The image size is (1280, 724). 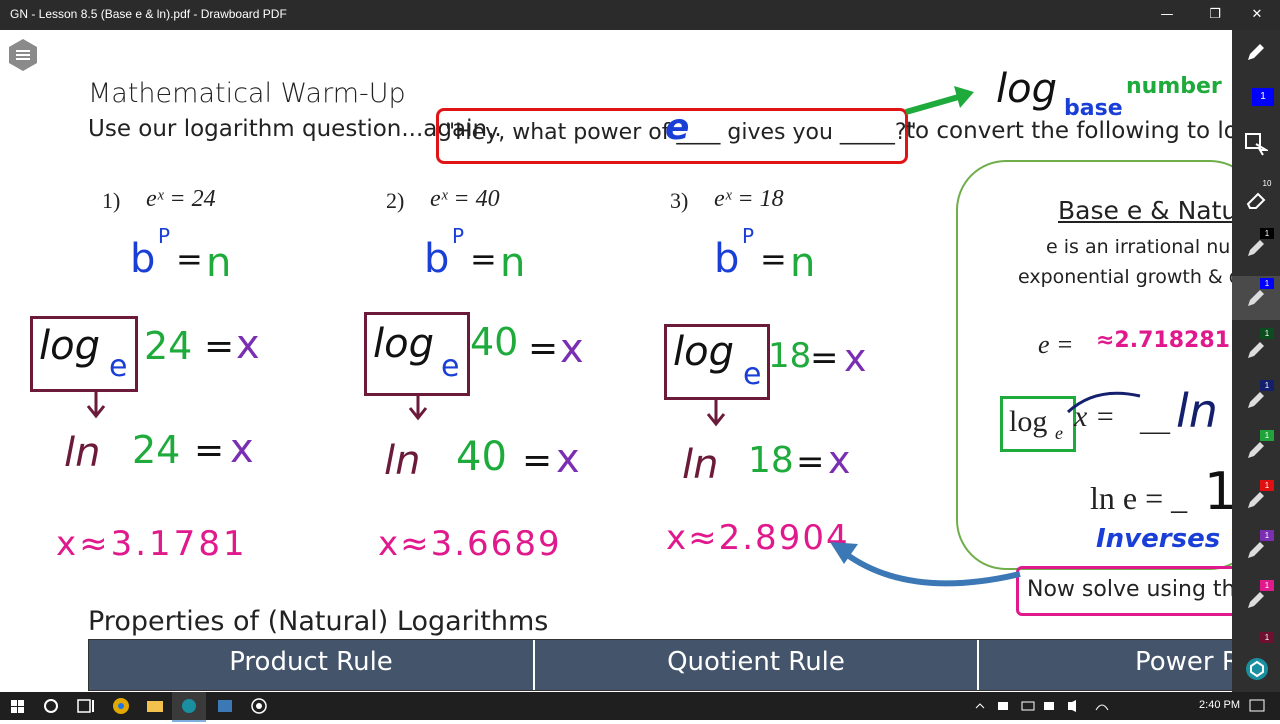 What do you see at coordinates (1258, 706) in the screenshot?
I see `notifications-icon` at bounding box center [1258, 706].